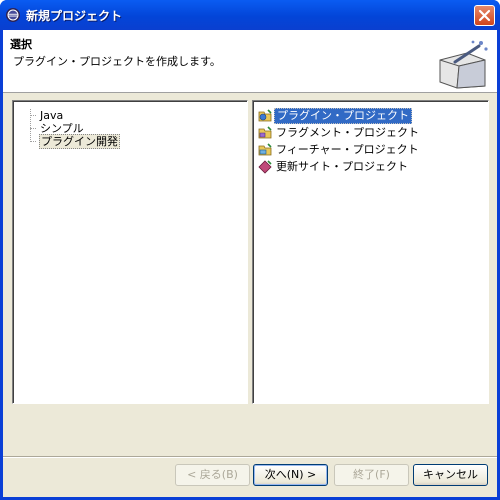 This screenshot has height=500, width=500. Describe the element at coordinates (463, 64) in the screenshot. I see `new-project-wizard-icon` at that location.